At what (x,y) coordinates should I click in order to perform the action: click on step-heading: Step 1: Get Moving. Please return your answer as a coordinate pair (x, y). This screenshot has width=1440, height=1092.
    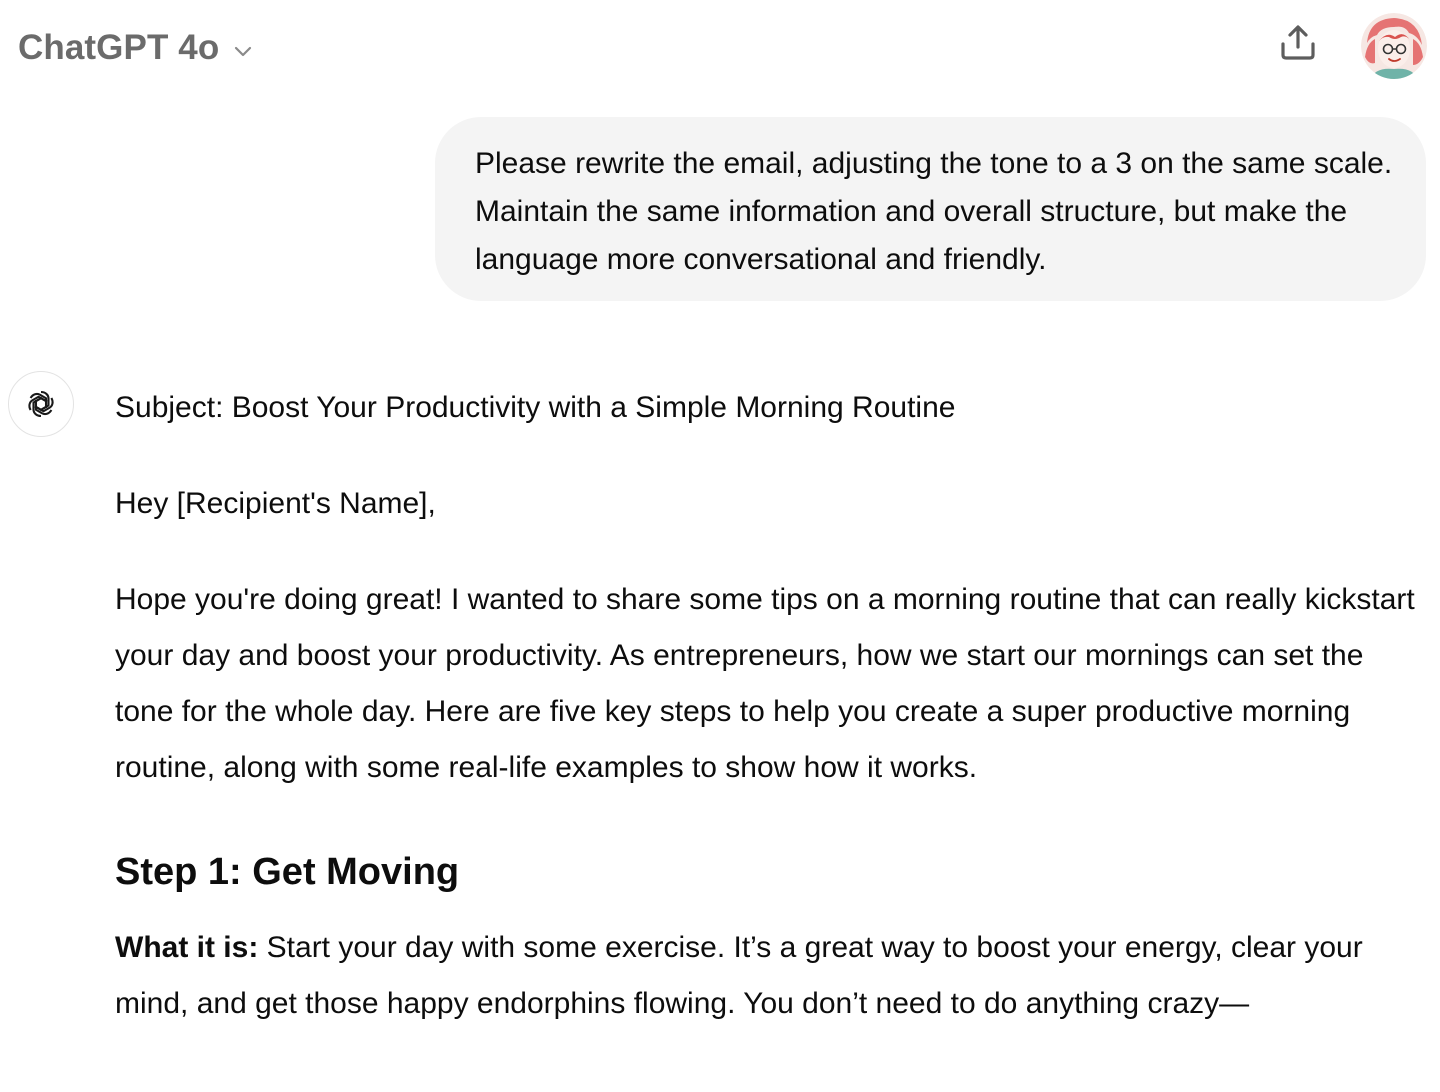
    Looking at the image, I should click on (287, 872).